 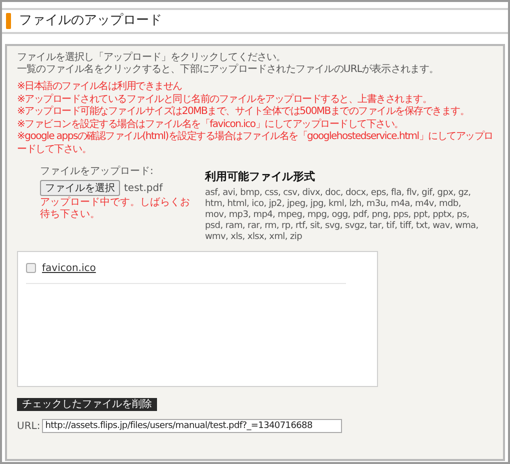 What do you see at coordinates (225, 100) in the screenshot?
I see `warning-note: ※アップロードされているファイルと同じ名前のファイルをアップロードすると、上書きされます。` at bounding box center [225, 100].